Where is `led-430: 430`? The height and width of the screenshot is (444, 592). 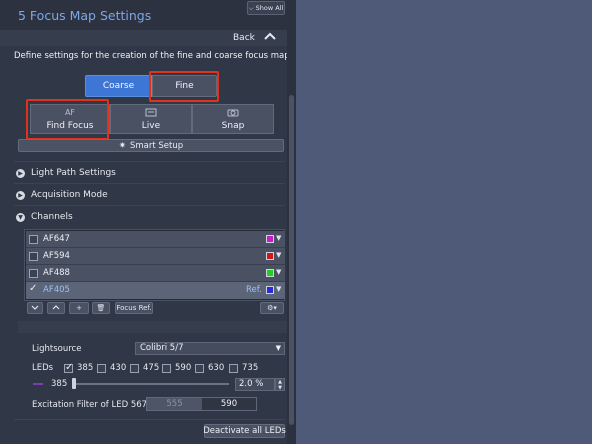 led-430: 430 is located at coordinates (111, 368).